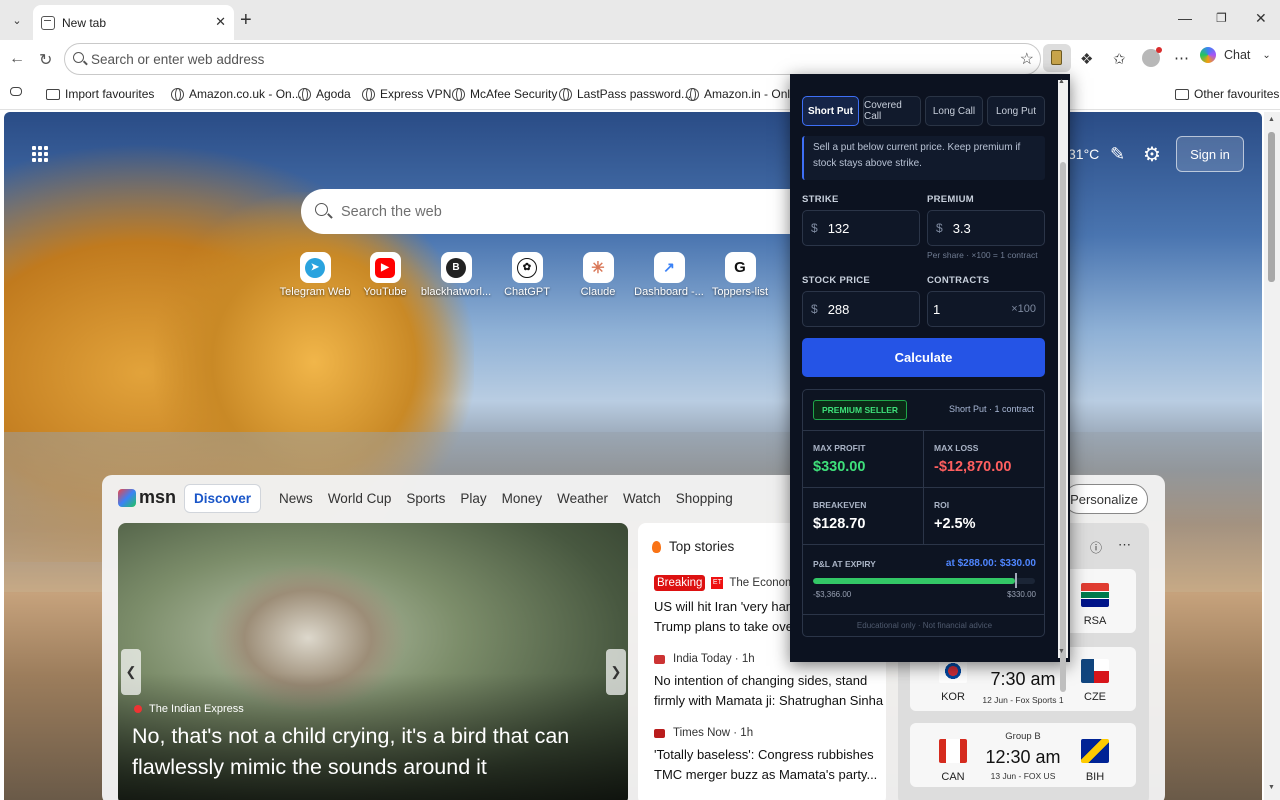 The width and height of the screenshot is (1280, 800). What do you see at coordinates (1185, 18) in the screenshot?
I see `minimize-icon: —` at bounding box center [1185, 18].